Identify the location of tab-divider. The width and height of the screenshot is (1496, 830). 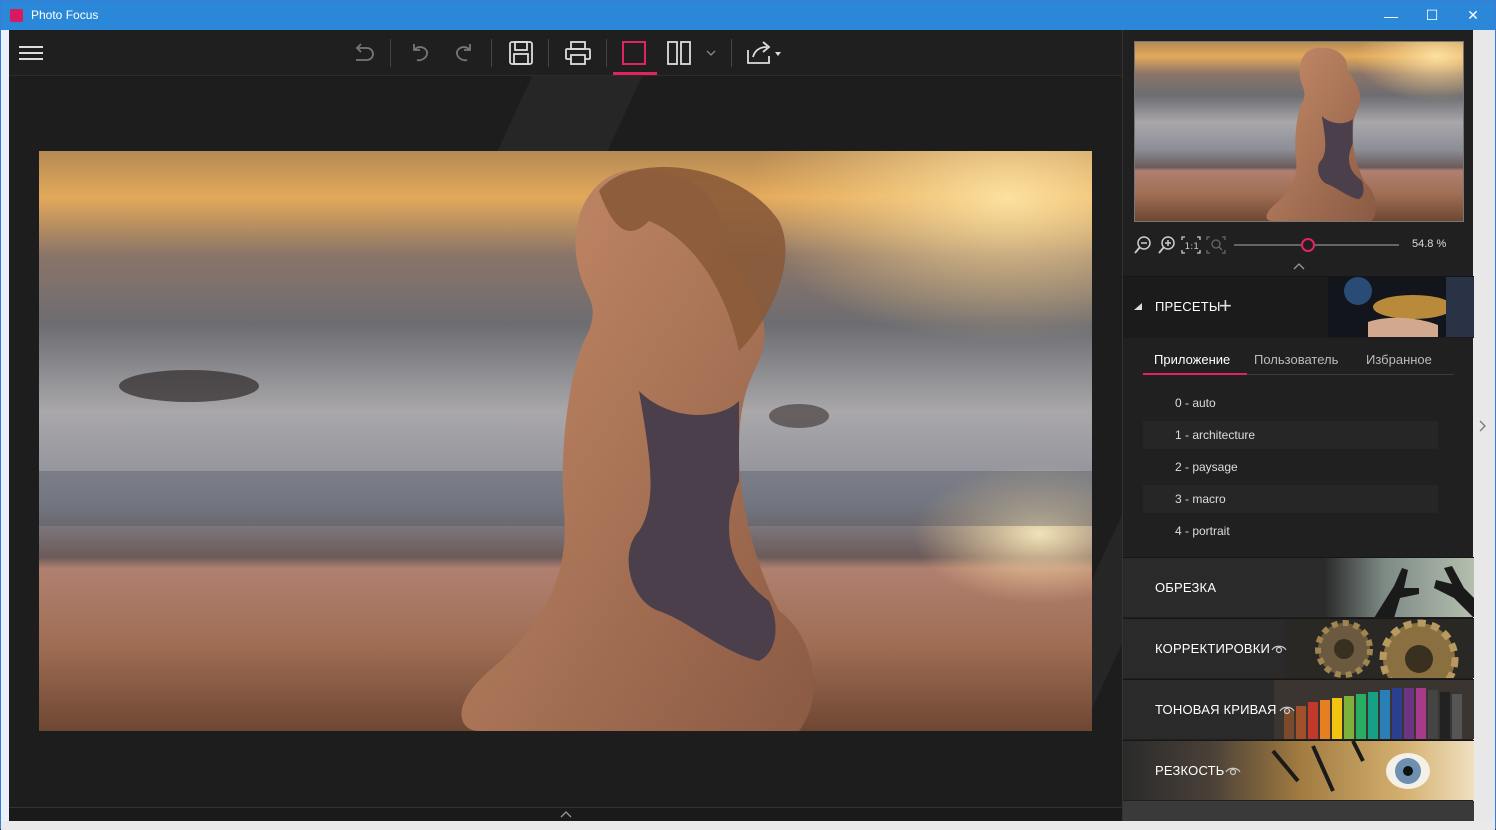
(1350, 374).